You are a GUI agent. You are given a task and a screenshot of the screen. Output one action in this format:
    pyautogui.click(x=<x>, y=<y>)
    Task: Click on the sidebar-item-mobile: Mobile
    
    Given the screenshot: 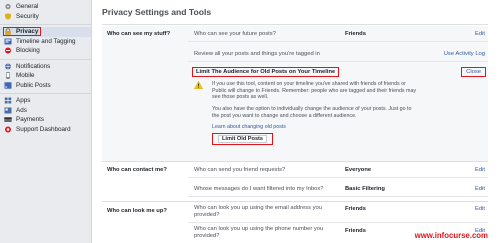 What is the action you would take?
    pyautogui.click(x=45, y=76)
    